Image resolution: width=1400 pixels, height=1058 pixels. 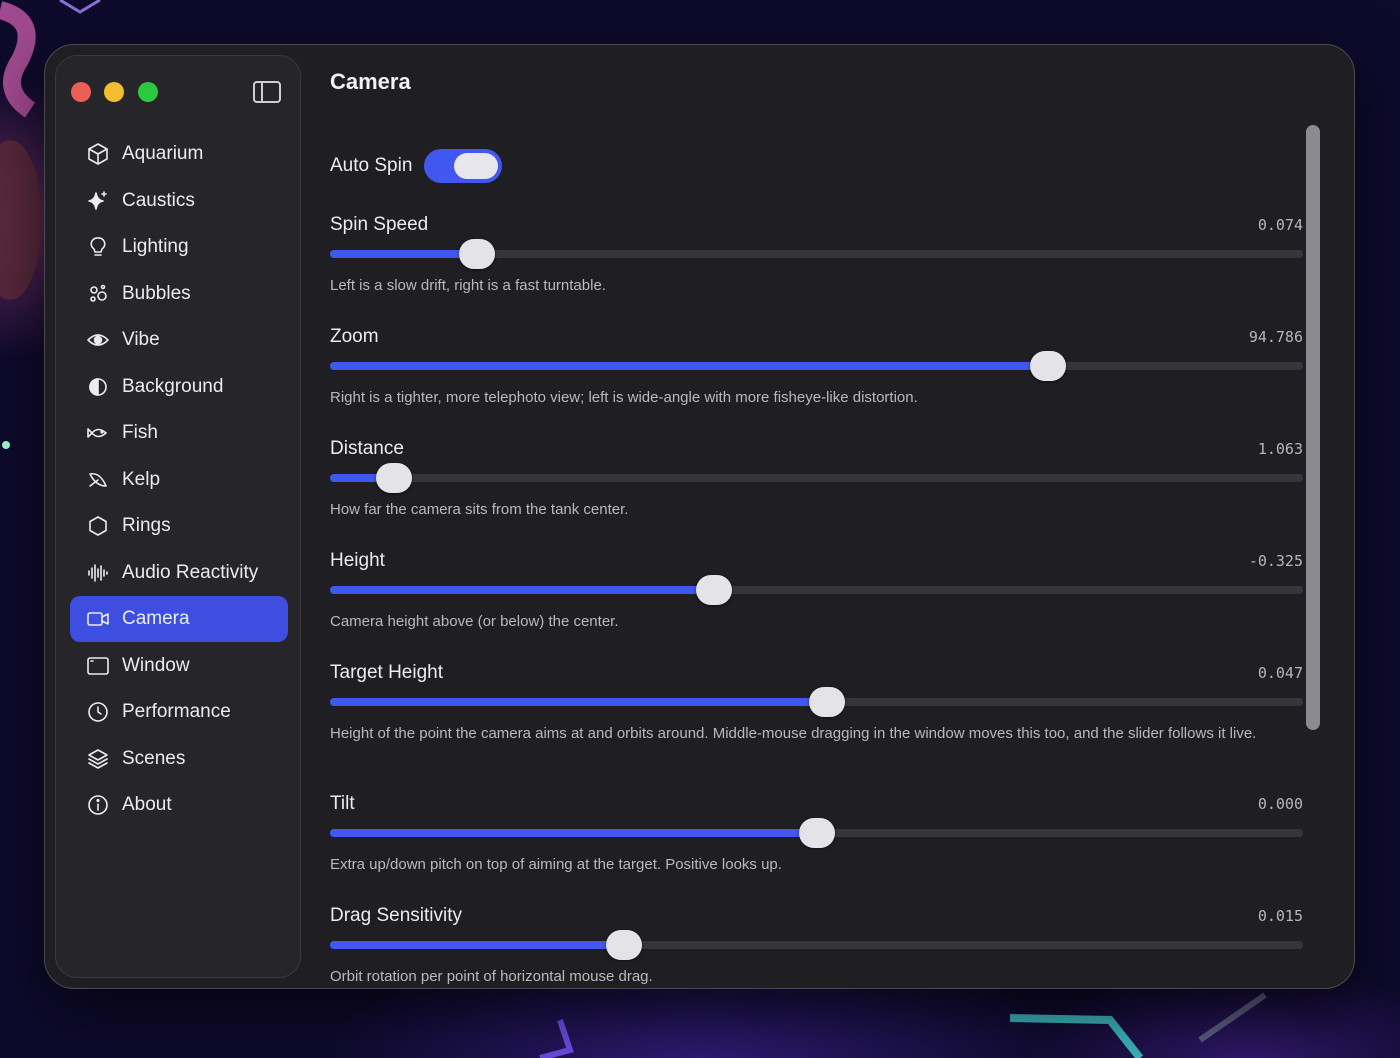 I want to click on sidebar-item-label: Window, so click(x=156, y=665).